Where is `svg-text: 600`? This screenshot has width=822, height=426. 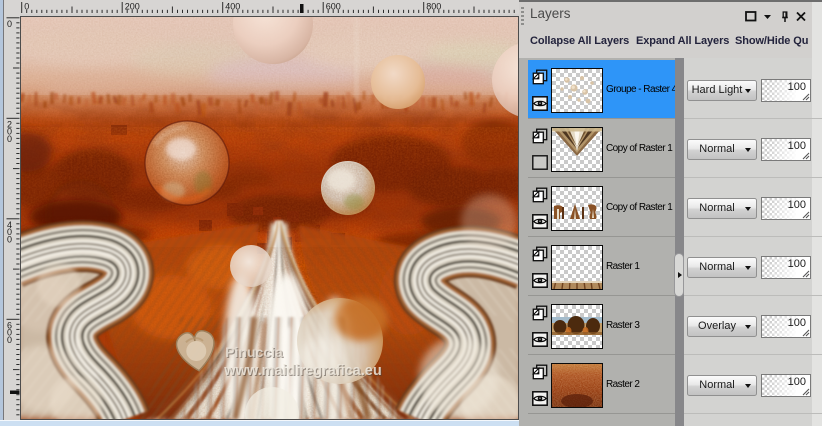
svg-text: 600 is located at coordinates (333, 7).